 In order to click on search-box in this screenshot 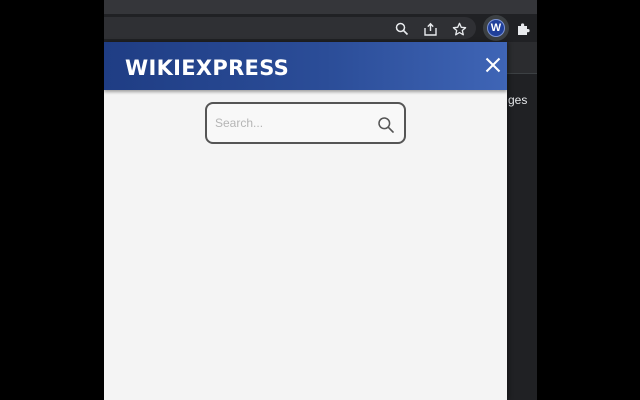, I will do `click(305, 123)`.